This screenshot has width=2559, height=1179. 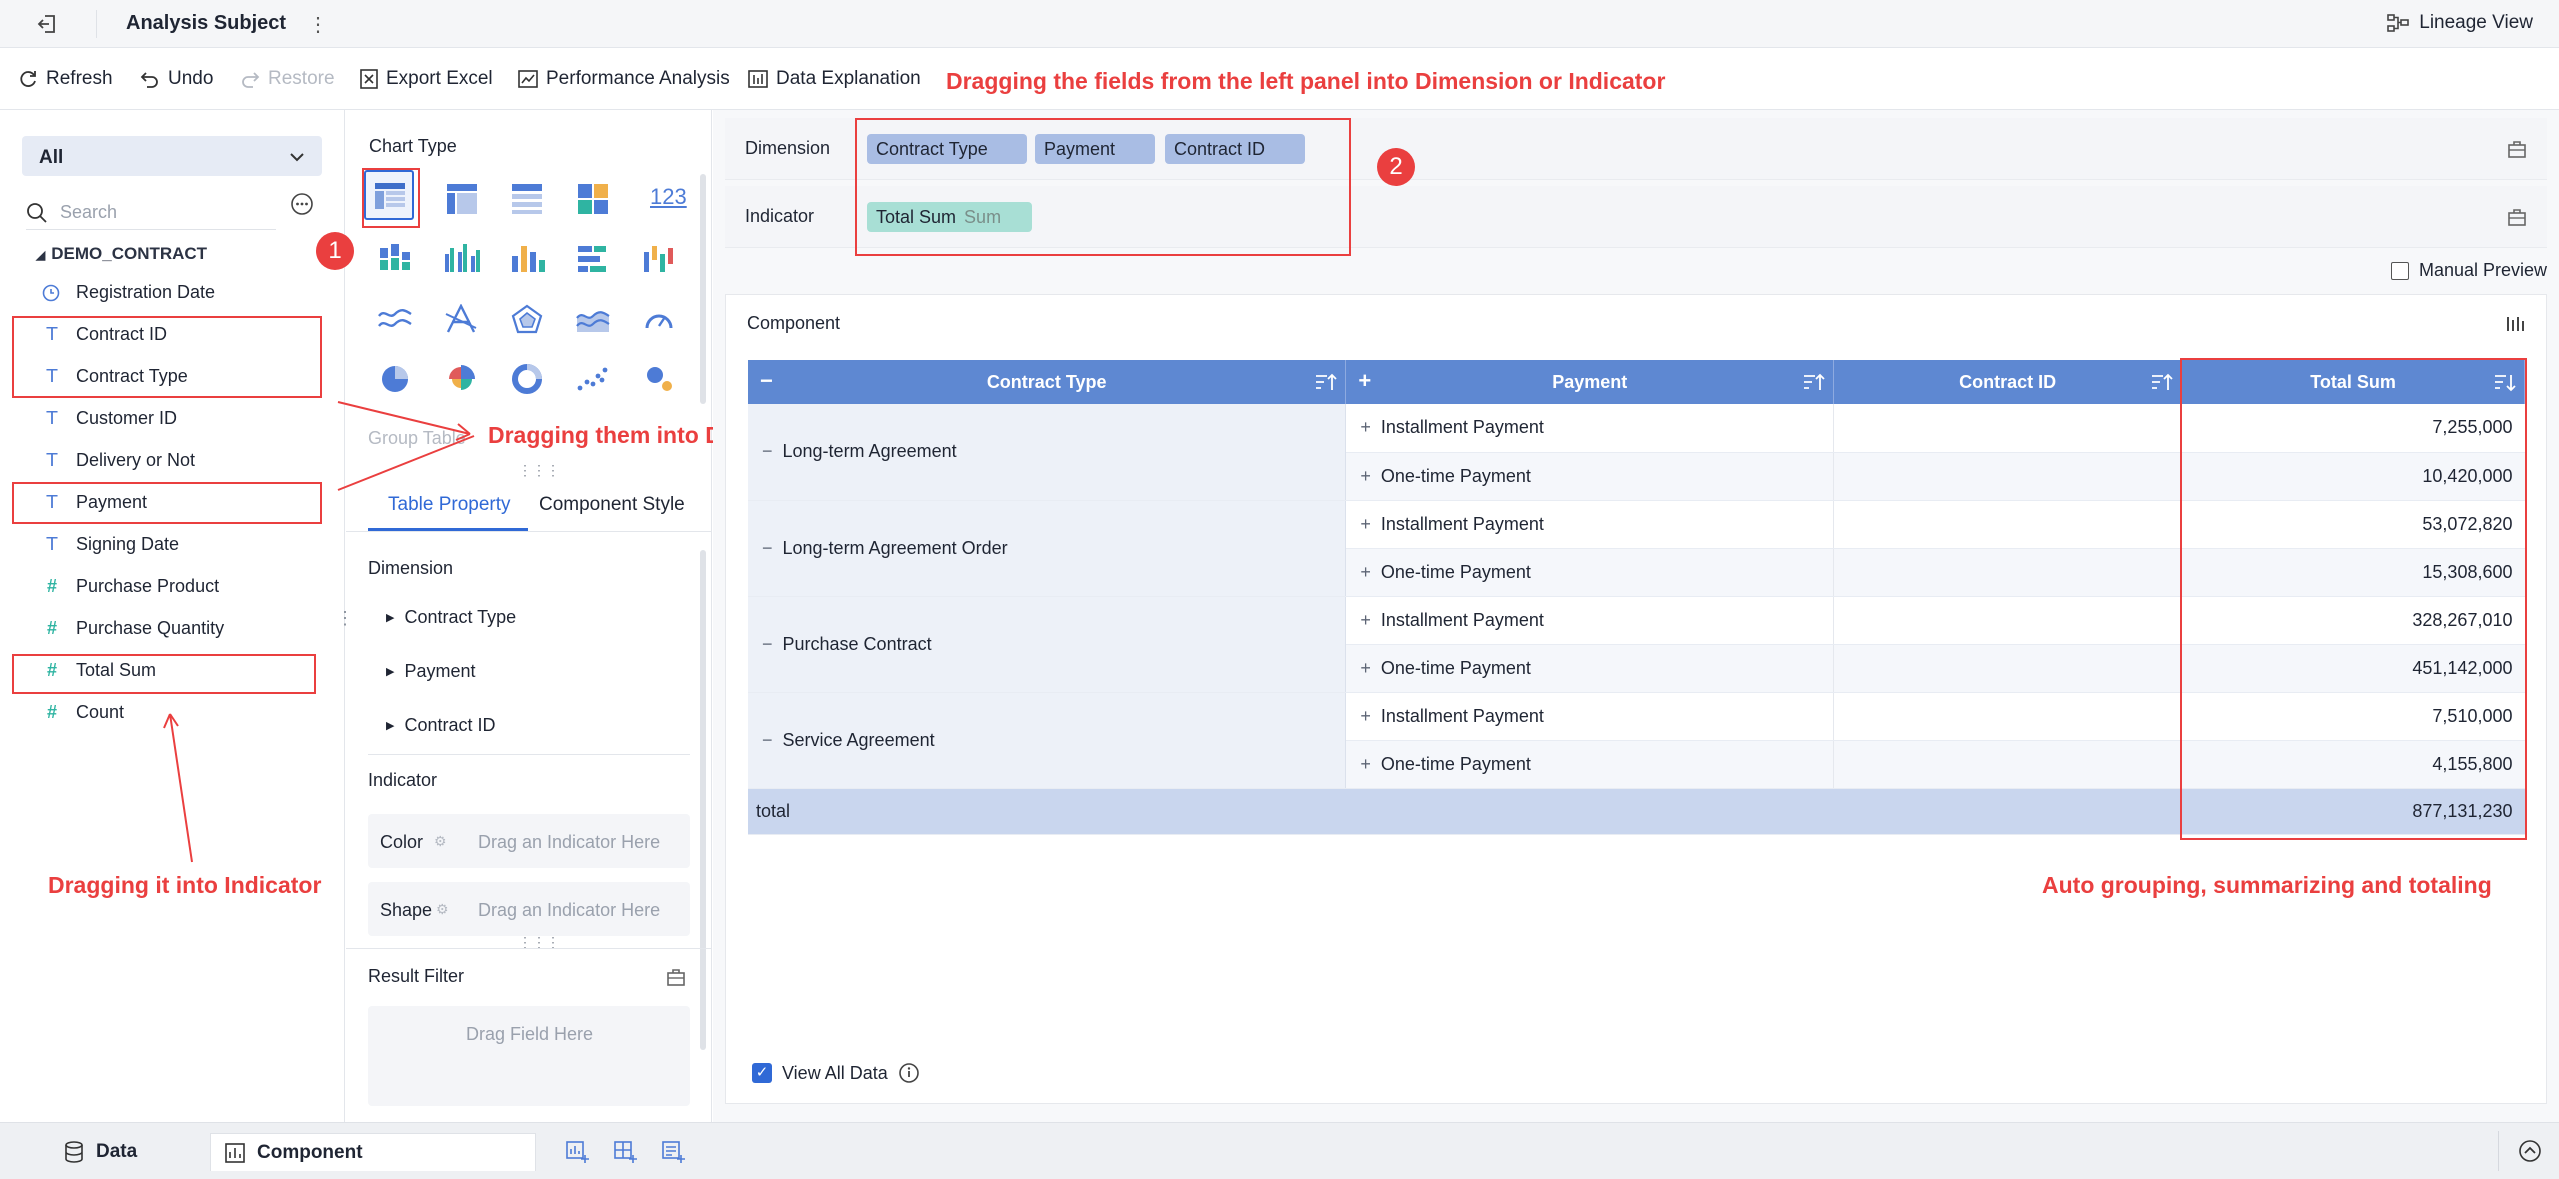 I want to click on add-dashboard-icon, so click(x=626, y=1152).